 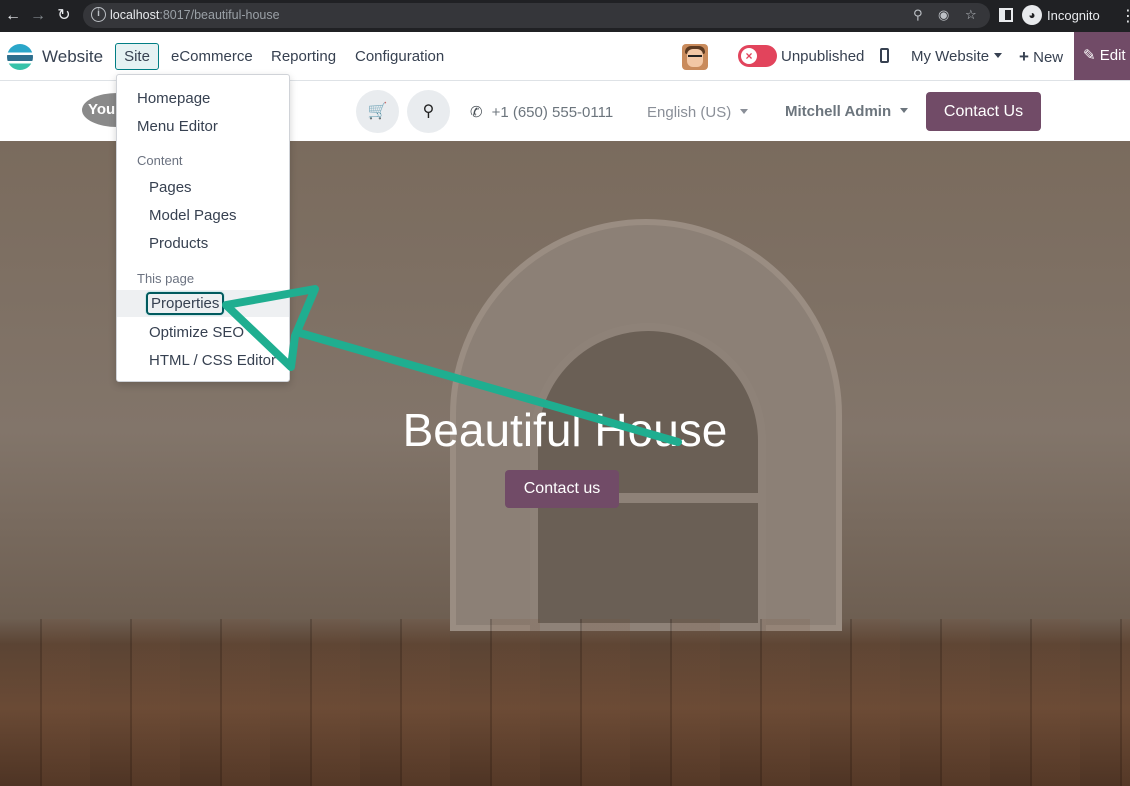 What do you see at coordinates (13, 16) in the screenshot?
I see `back-arrow-icon: ←` at bounding box center [13, 16].